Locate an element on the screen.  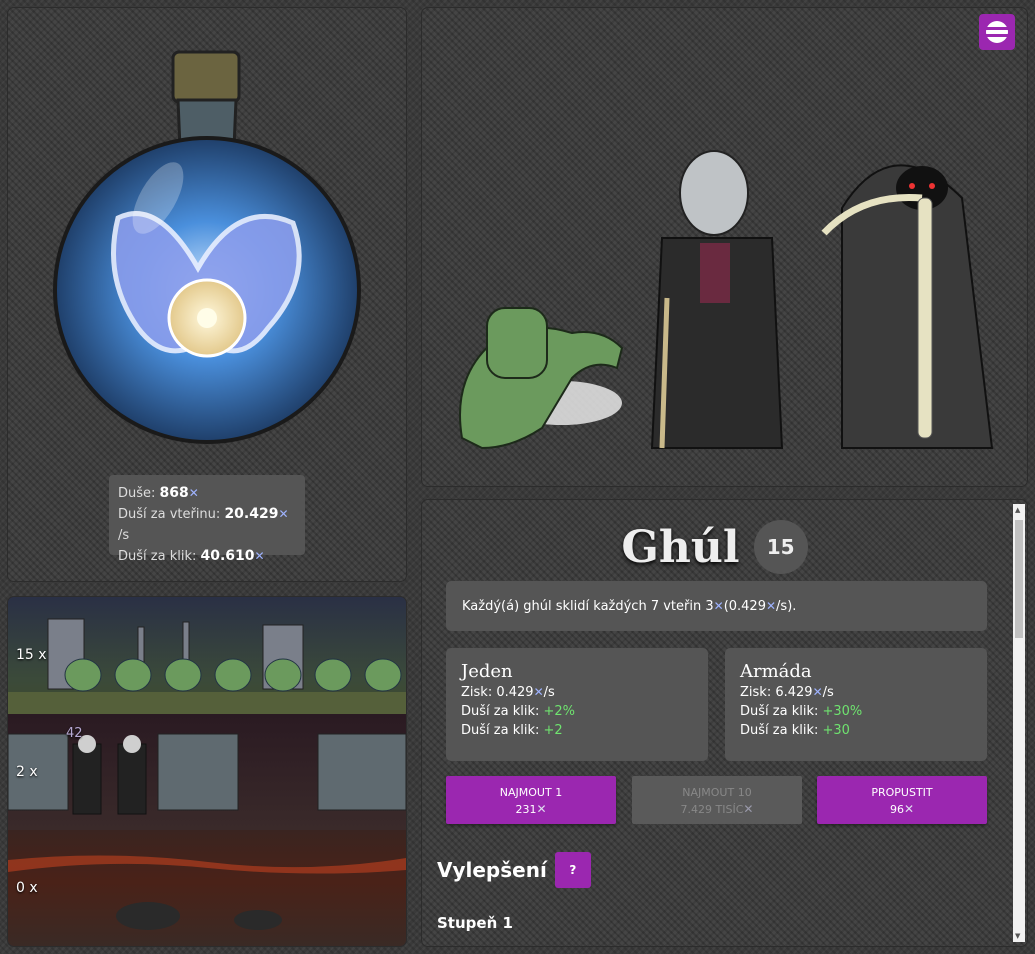
hire-10-label: NAJMOUT 10 is located at coordinates (717, 792).